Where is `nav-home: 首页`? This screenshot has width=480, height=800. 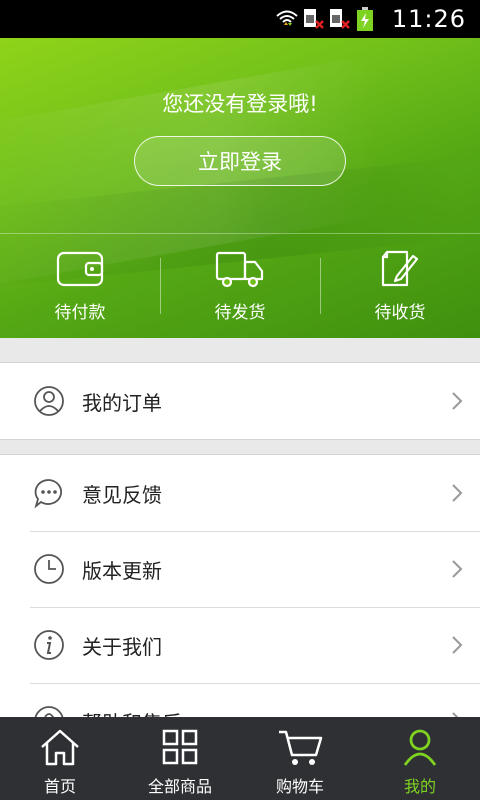
nav-home: 首页 is located at coordinates (60, 758).